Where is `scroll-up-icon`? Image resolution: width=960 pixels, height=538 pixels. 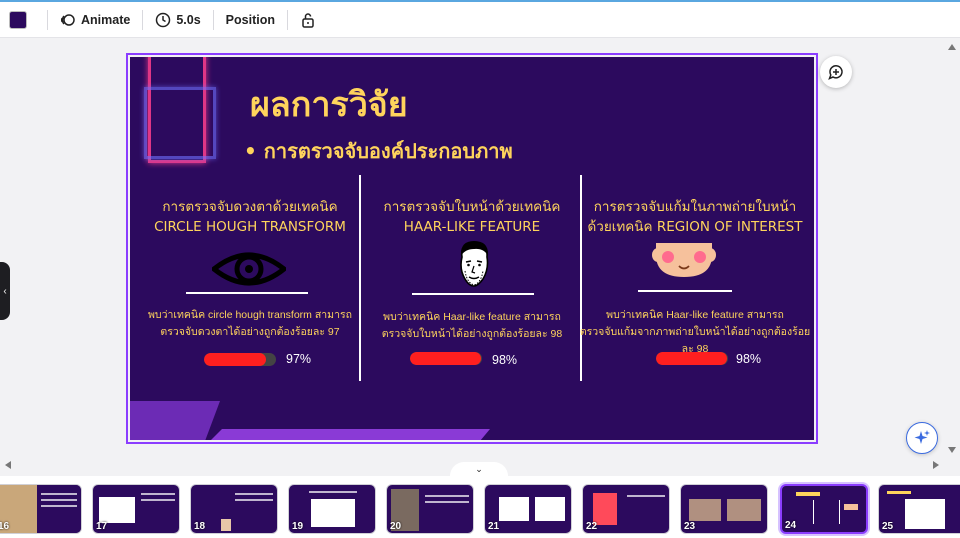 scroll-up-icon is located at coordinates (952, 47).